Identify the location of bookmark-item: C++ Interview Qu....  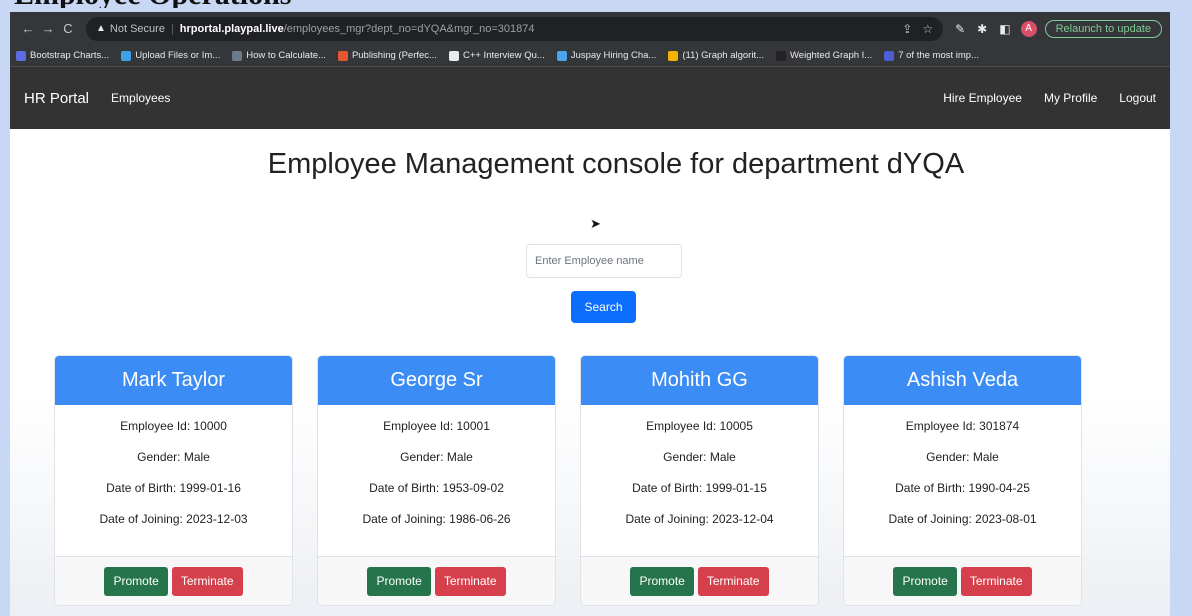
(496, 55).